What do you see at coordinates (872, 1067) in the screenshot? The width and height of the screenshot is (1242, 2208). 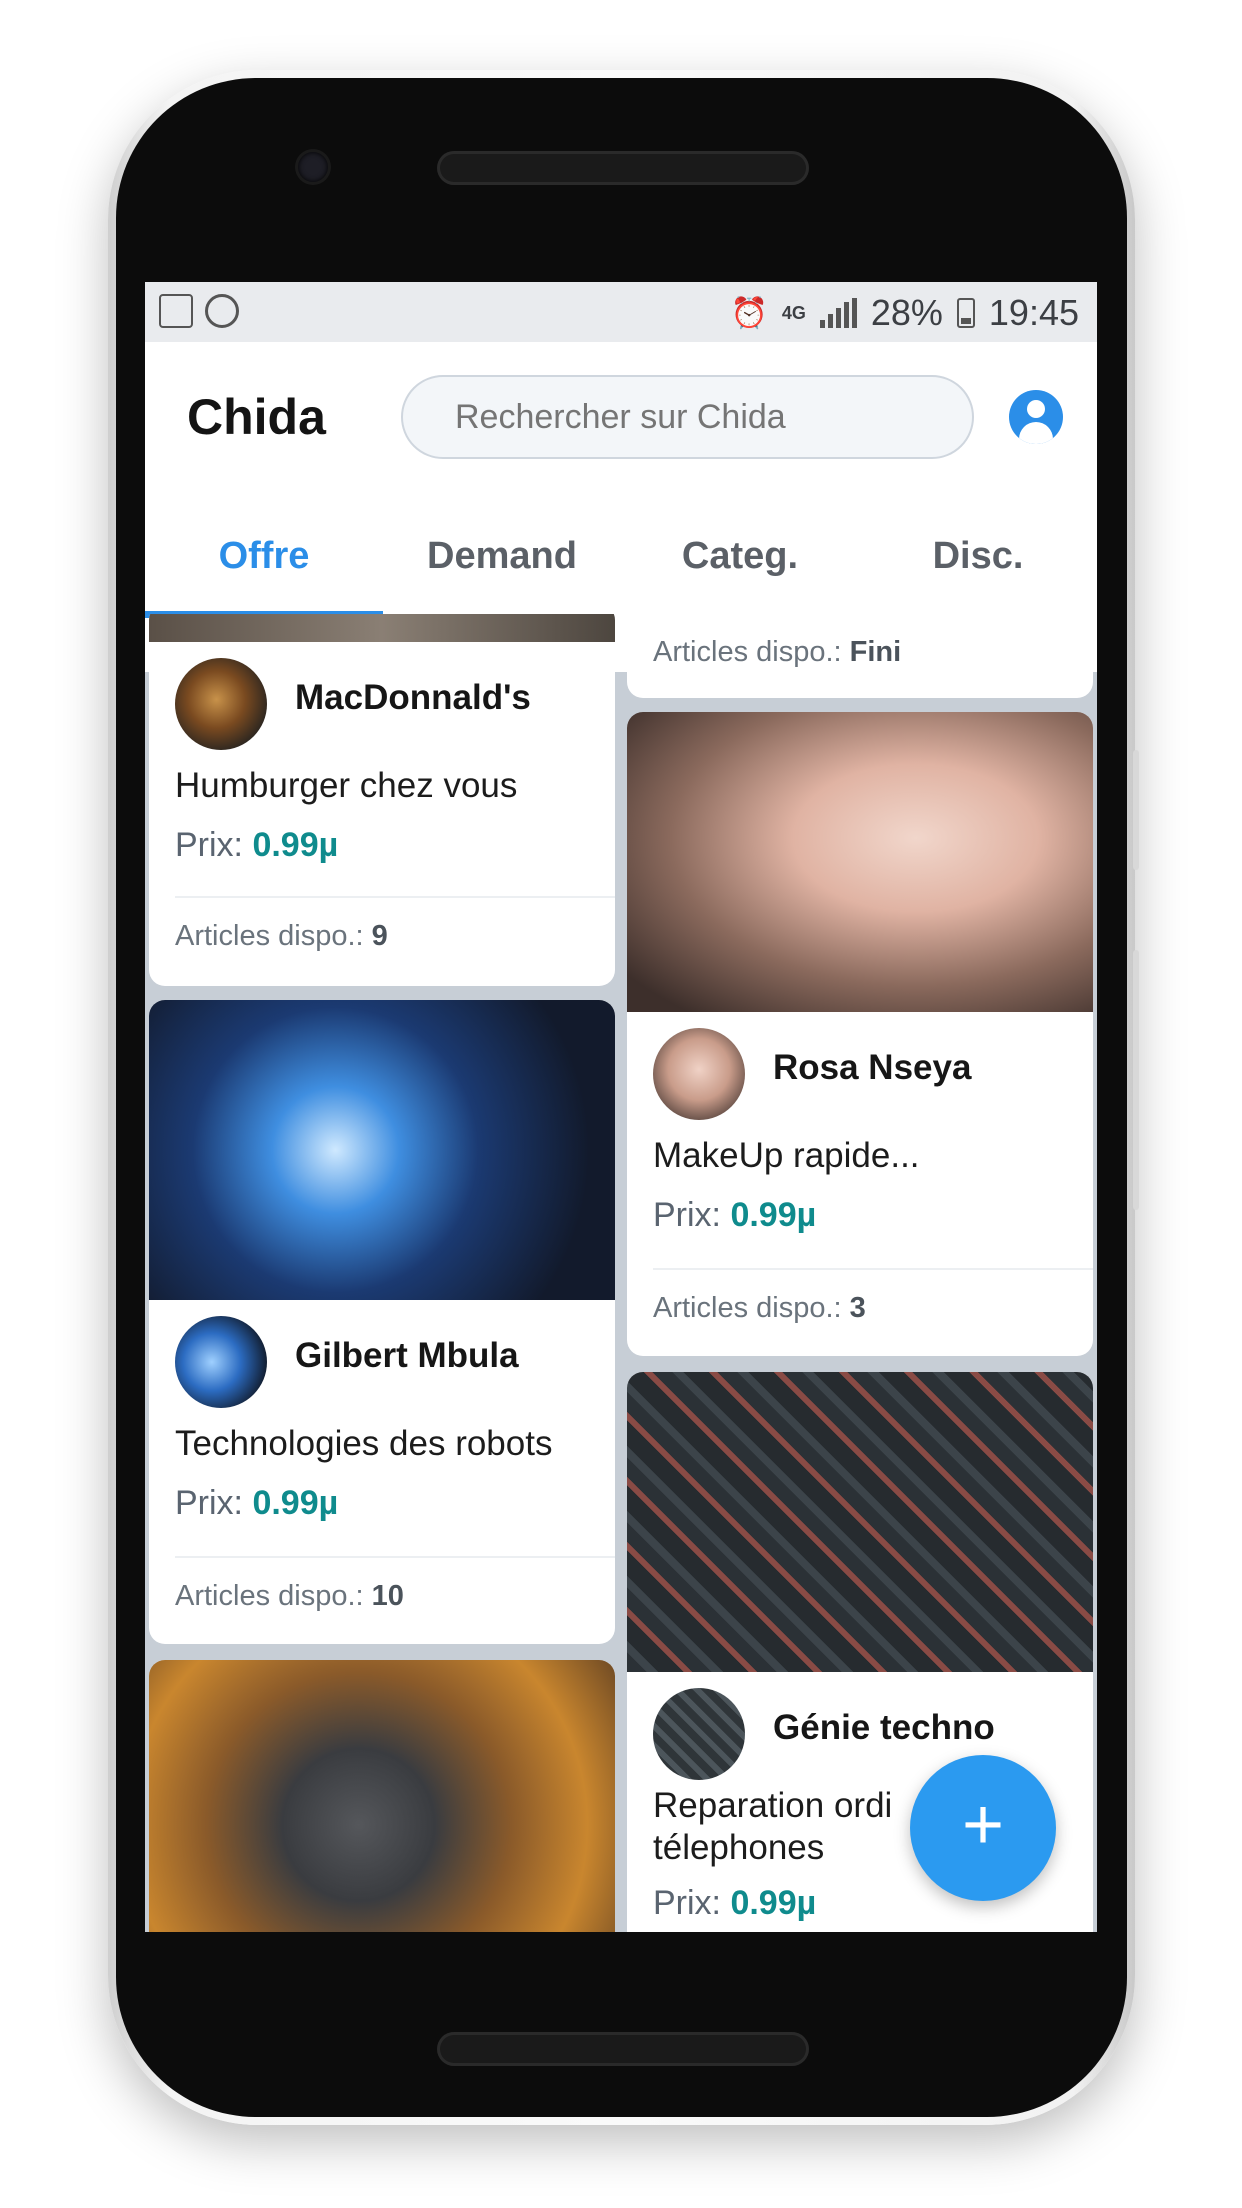 I see `author-name: Rosa Nseya` at bounding box center [872, 1067].